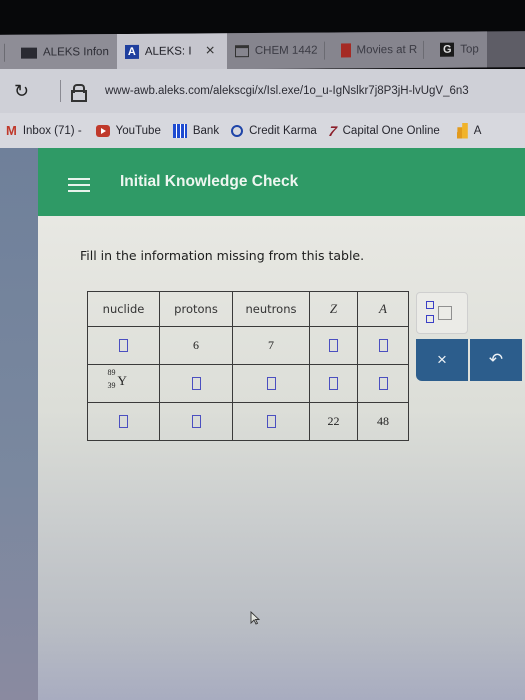  What do you see at coordinates (196, 345) in the screenshot?
I see `protons-cell: 6` at bounding box center [196, 345].